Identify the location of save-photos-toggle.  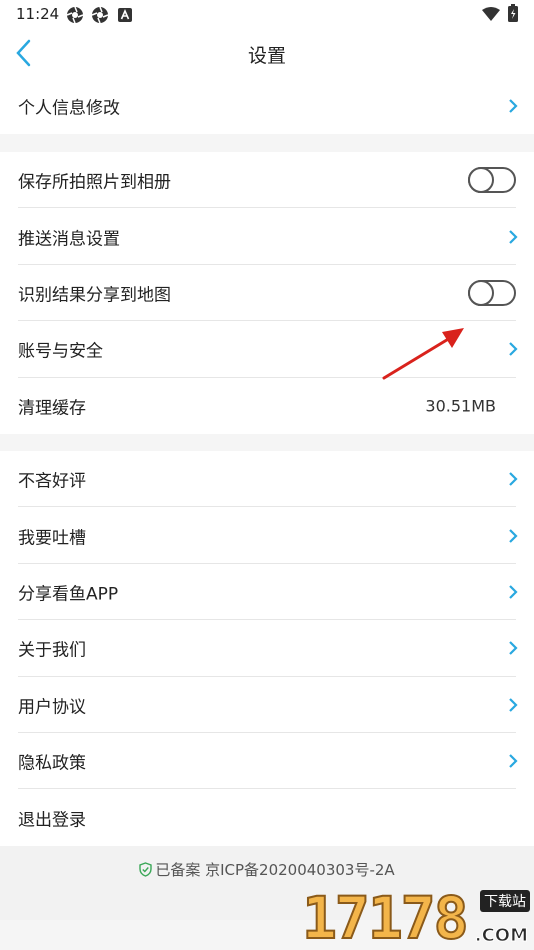
(492, 180).